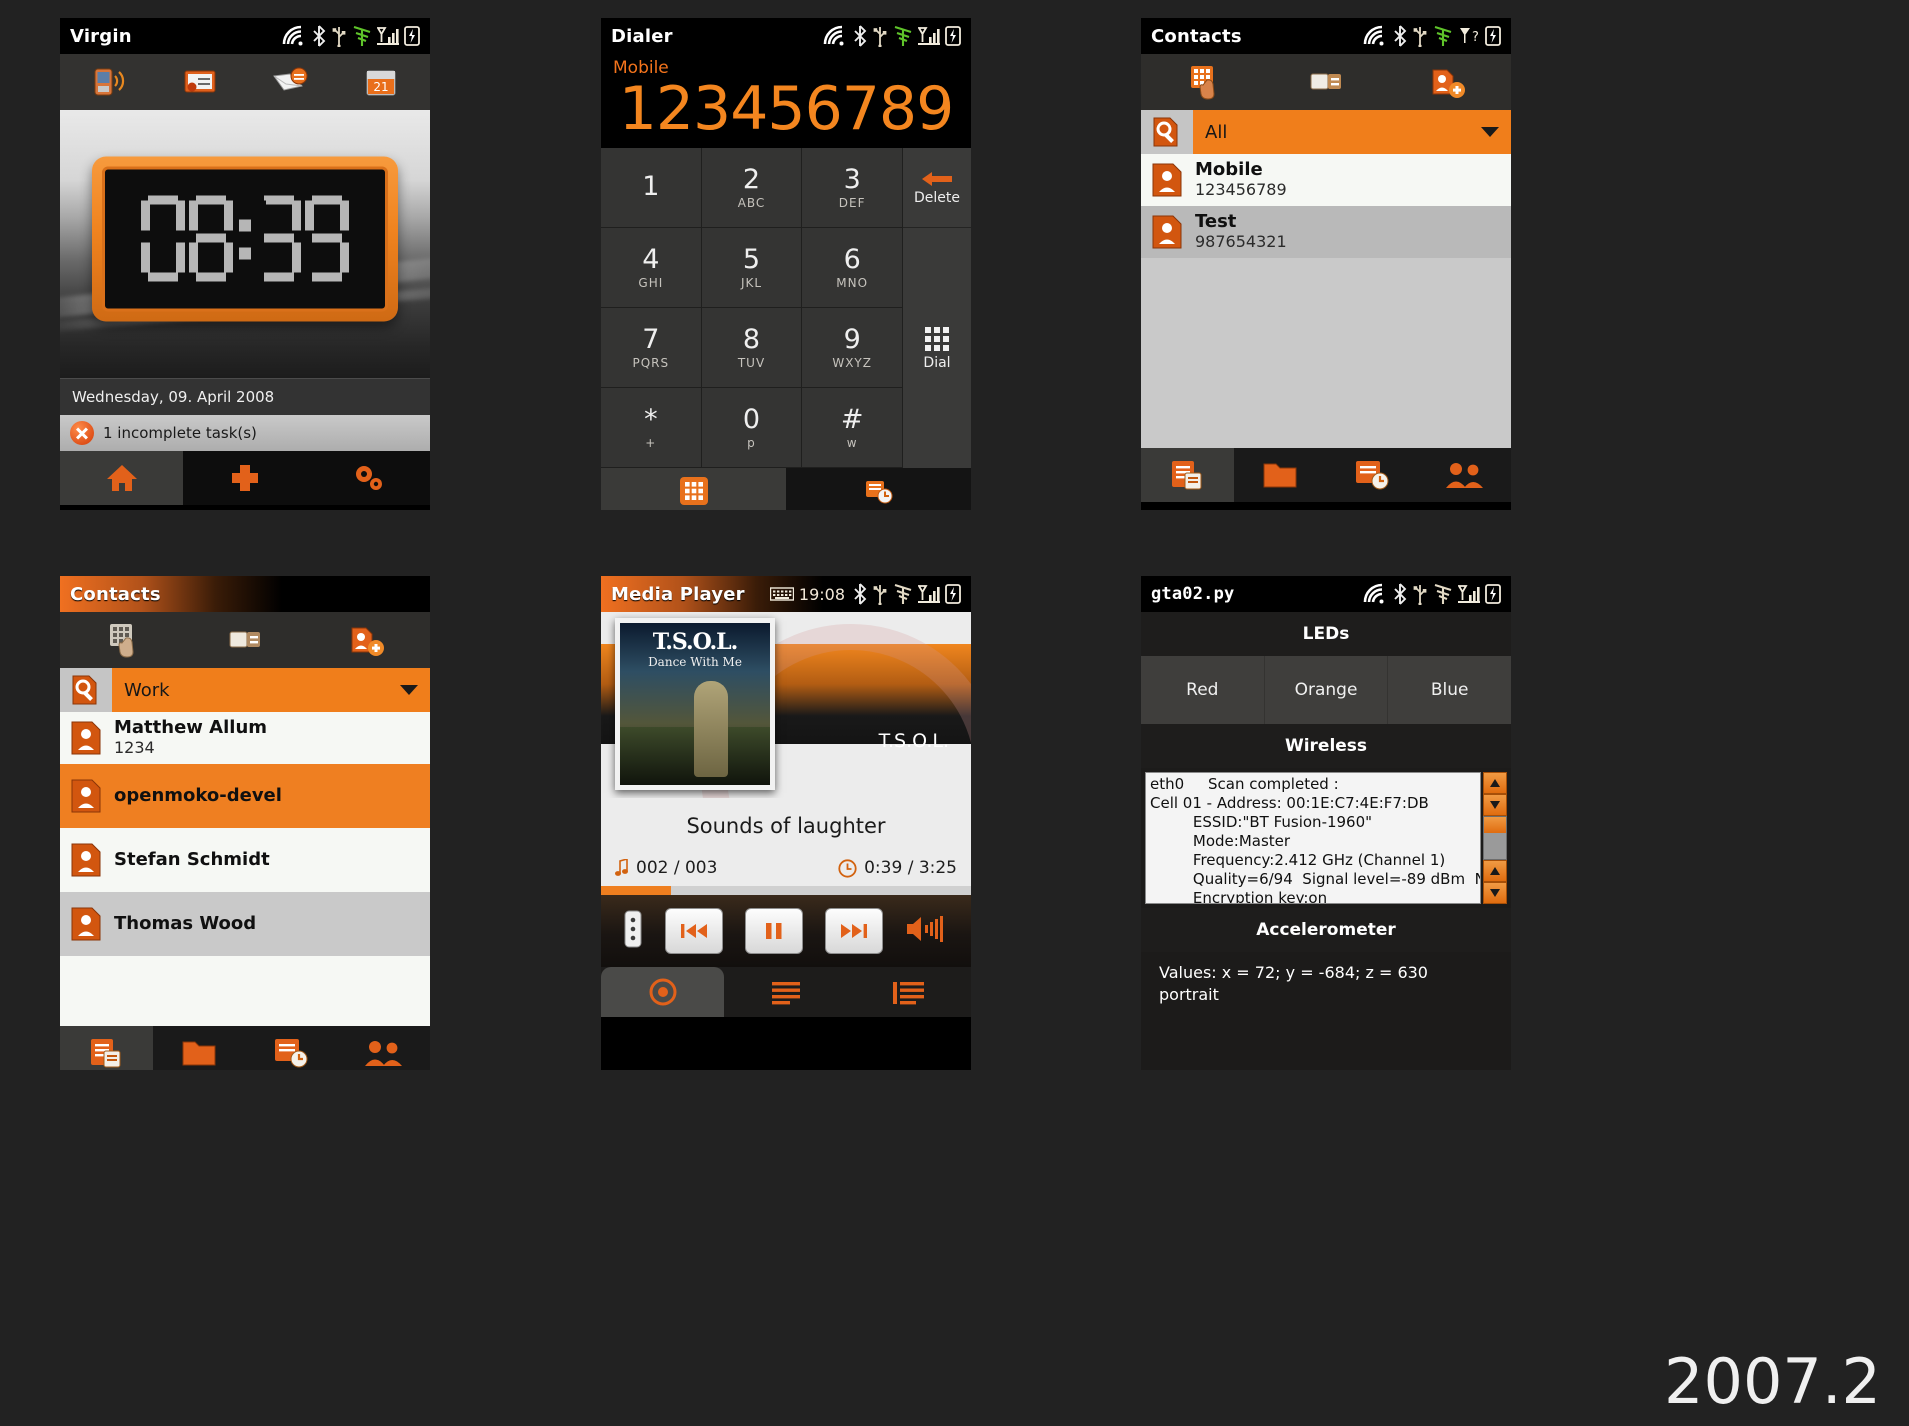  I want to click on contacts-work-filter-field: Work, so click(271, 690).